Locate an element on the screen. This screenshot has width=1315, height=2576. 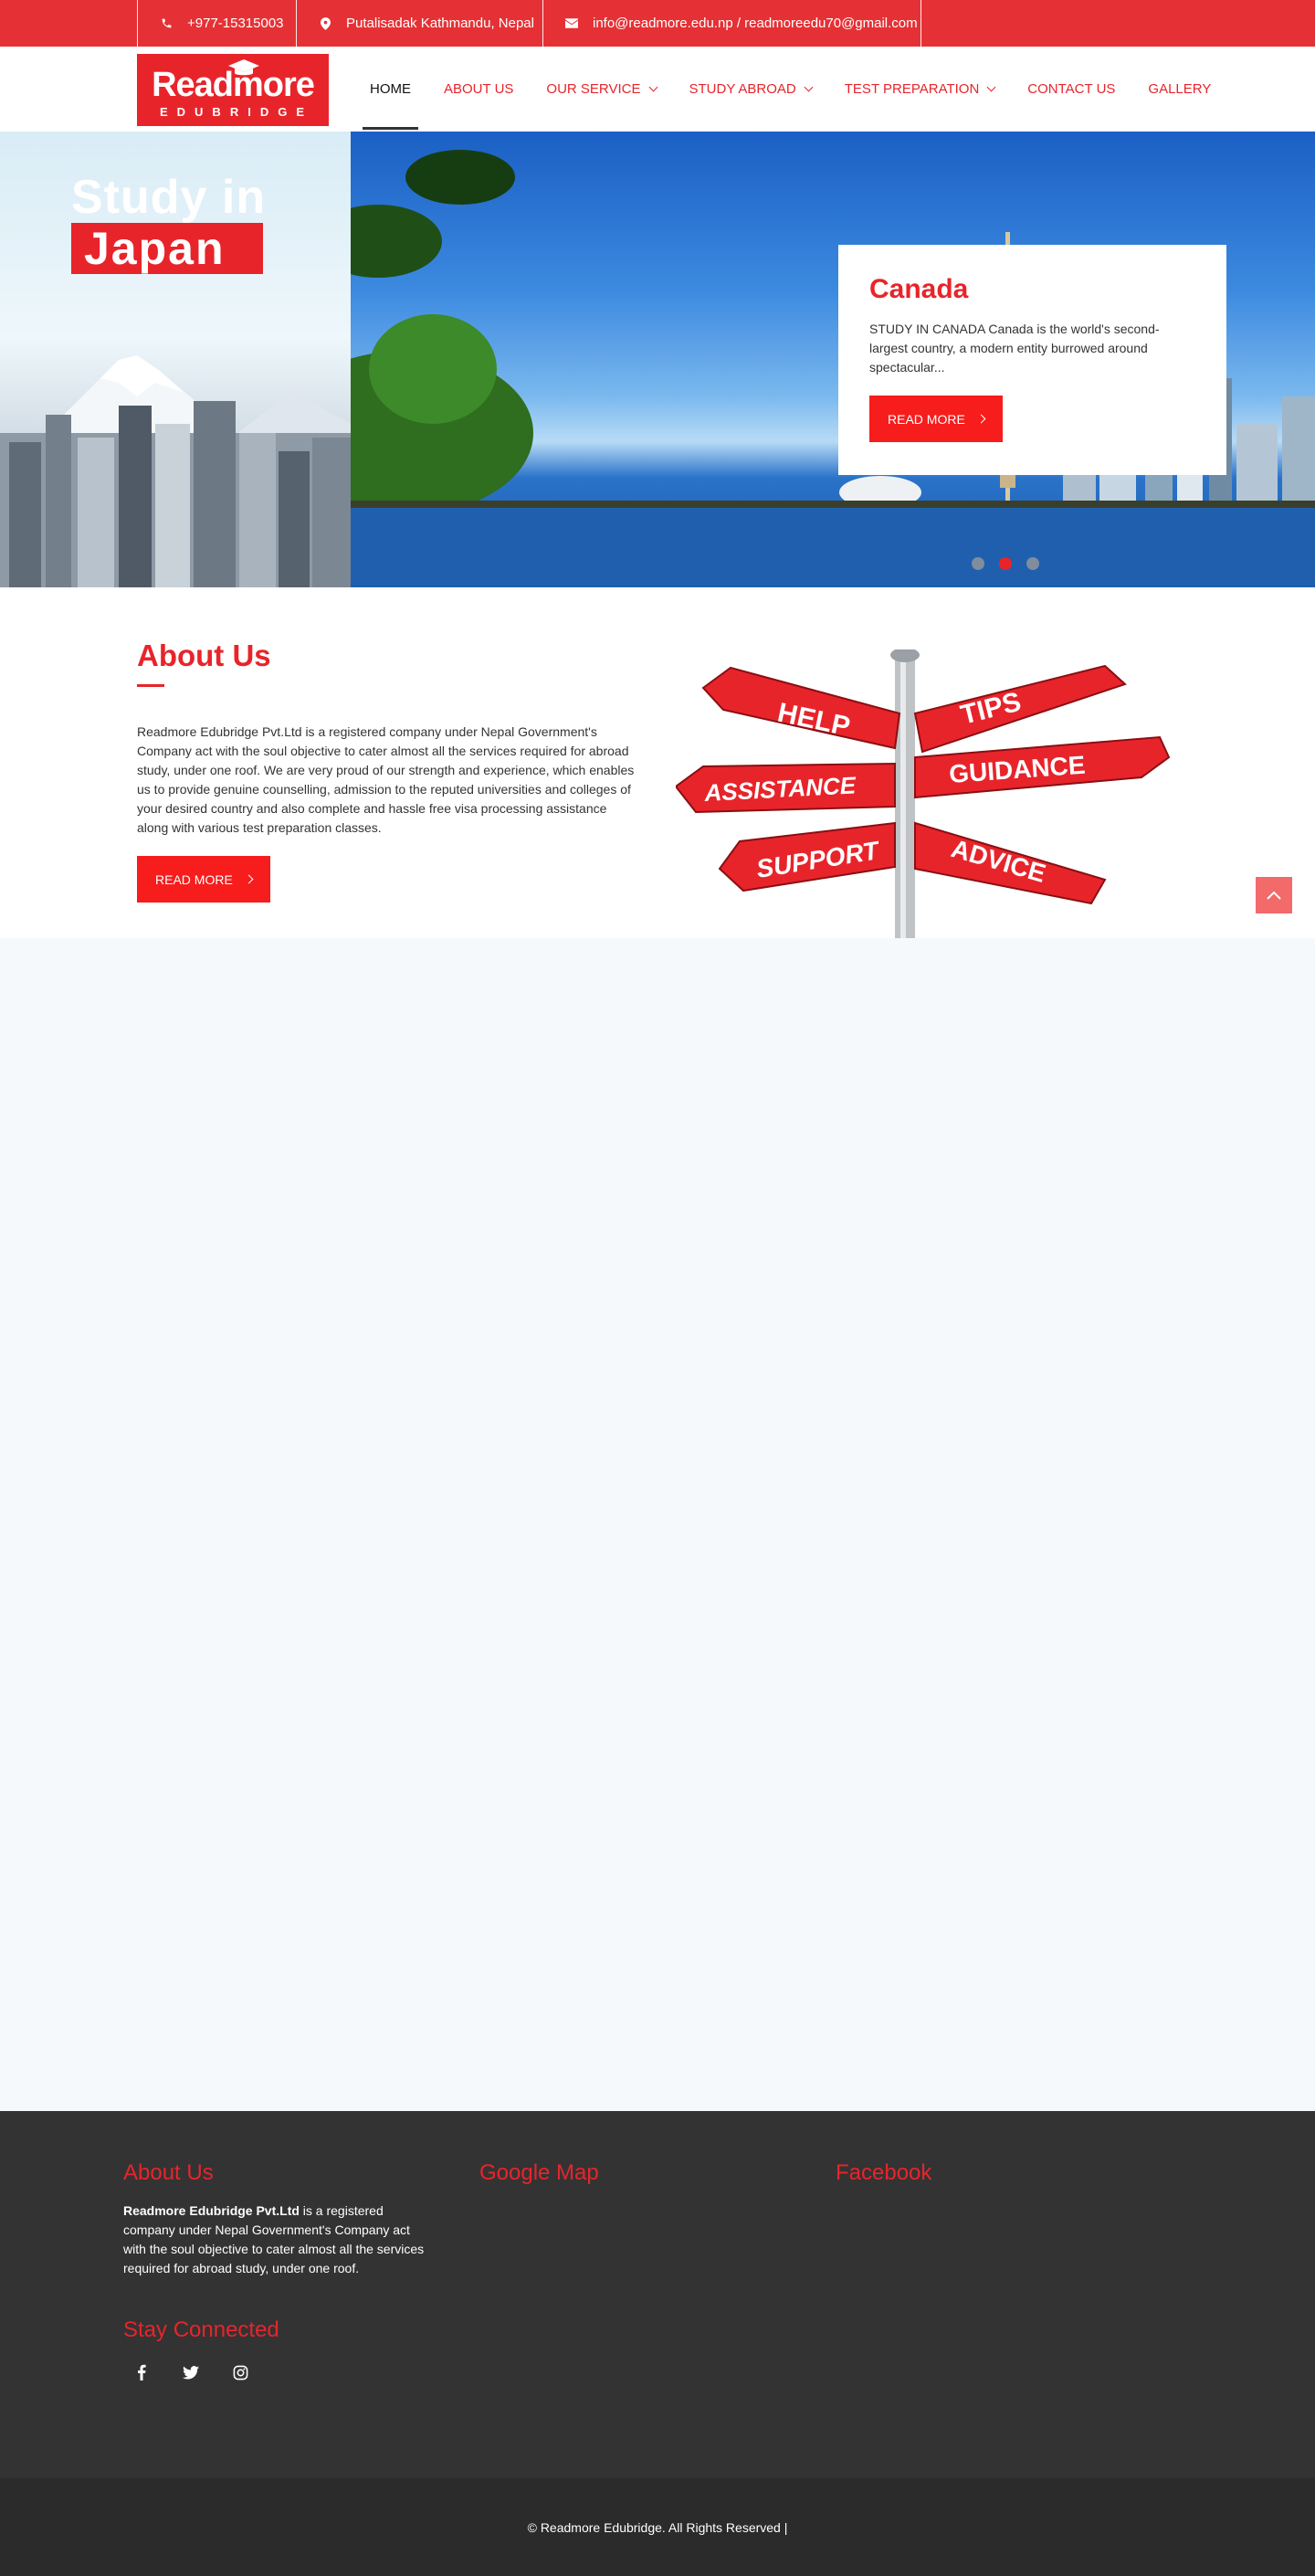
twitter-icon is located at coordinates (191, 2372).